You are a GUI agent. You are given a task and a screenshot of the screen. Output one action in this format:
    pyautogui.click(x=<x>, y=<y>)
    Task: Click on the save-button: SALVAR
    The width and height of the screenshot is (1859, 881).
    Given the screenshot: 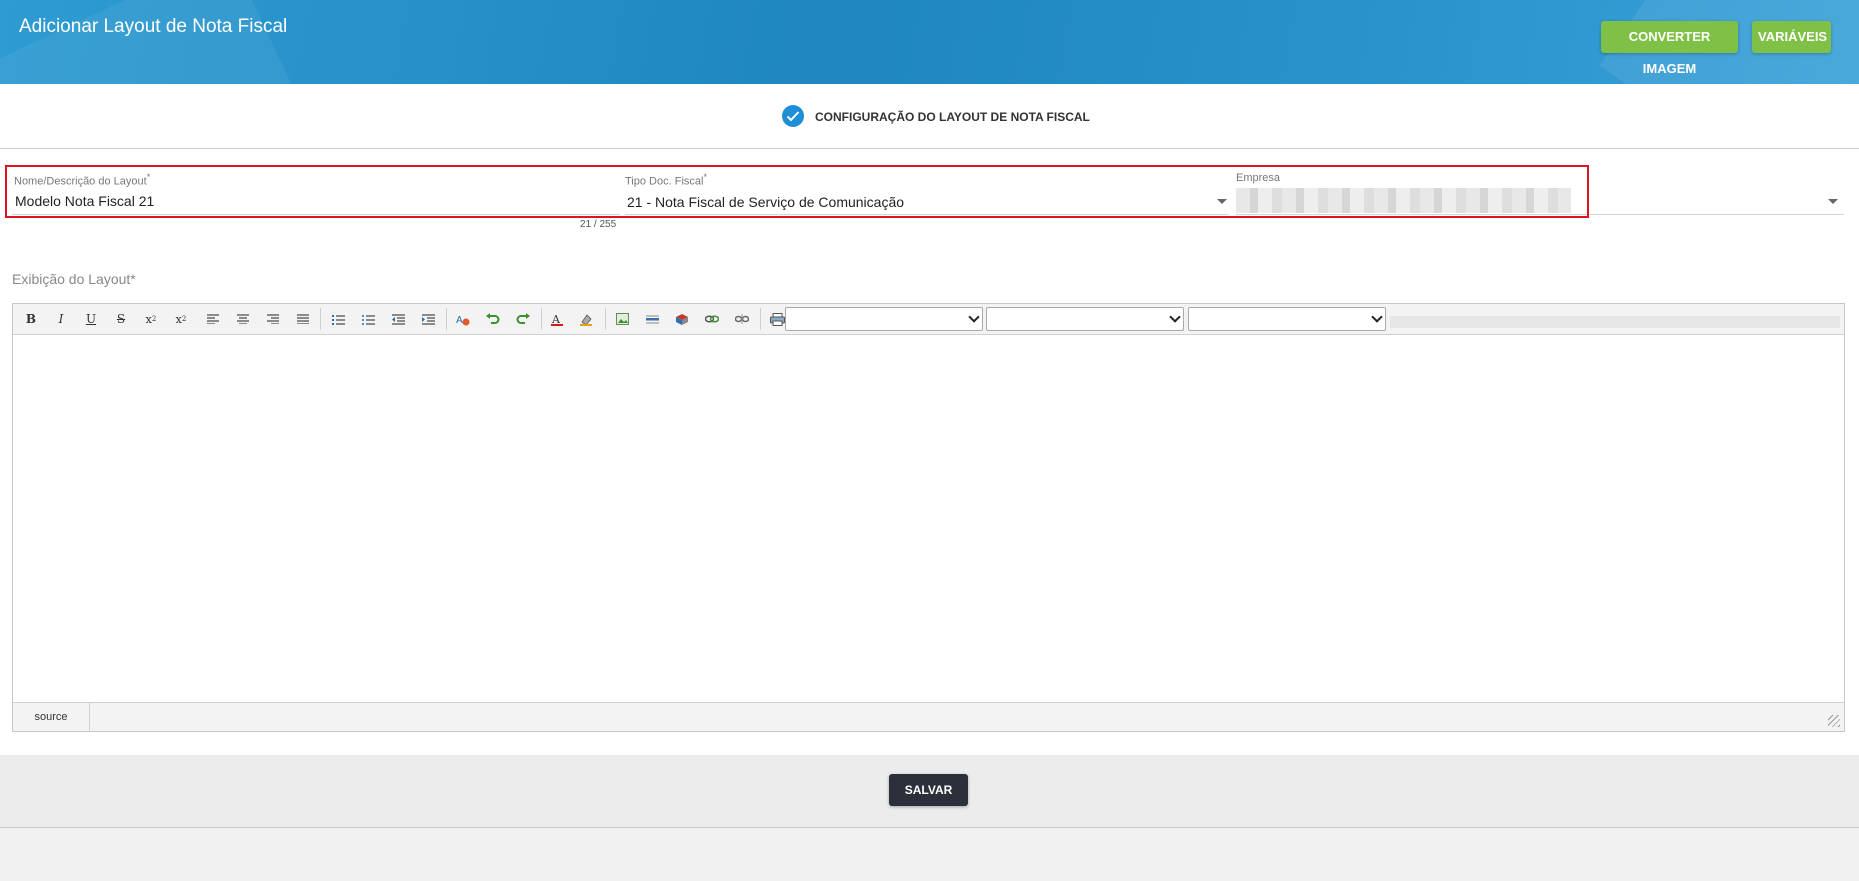 What is the action you would take?
    pyautogui.click(x=928, y=790)
    